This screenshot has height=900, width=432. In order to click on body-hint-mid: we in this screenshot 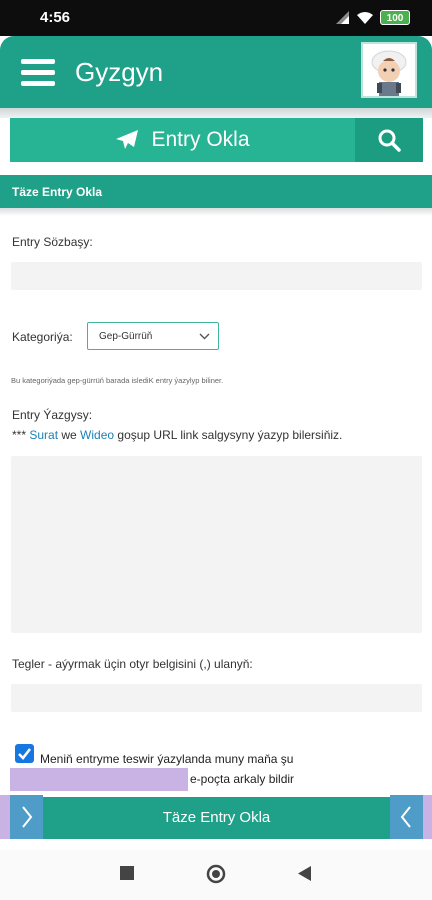, I will do `click(69, 435)`.